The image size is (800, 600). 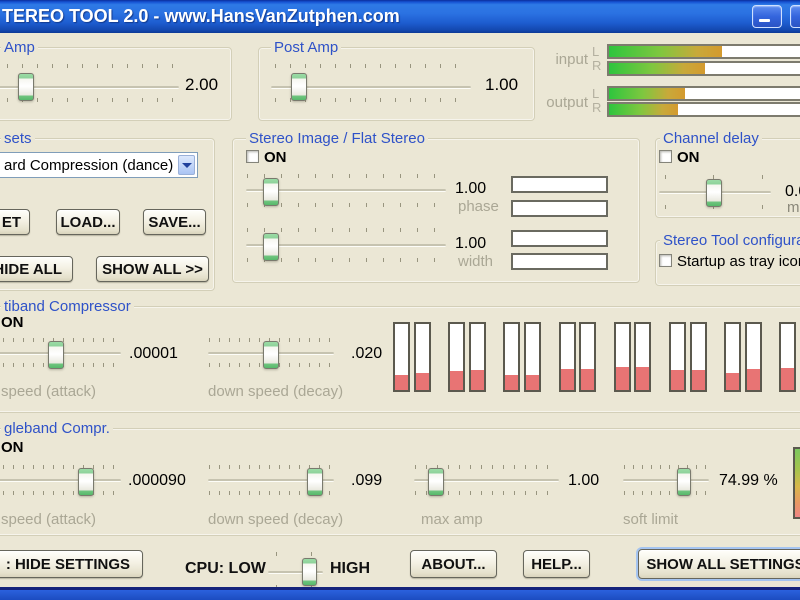 I want to click on width-value: 1.00, so click(x=471, y=243).